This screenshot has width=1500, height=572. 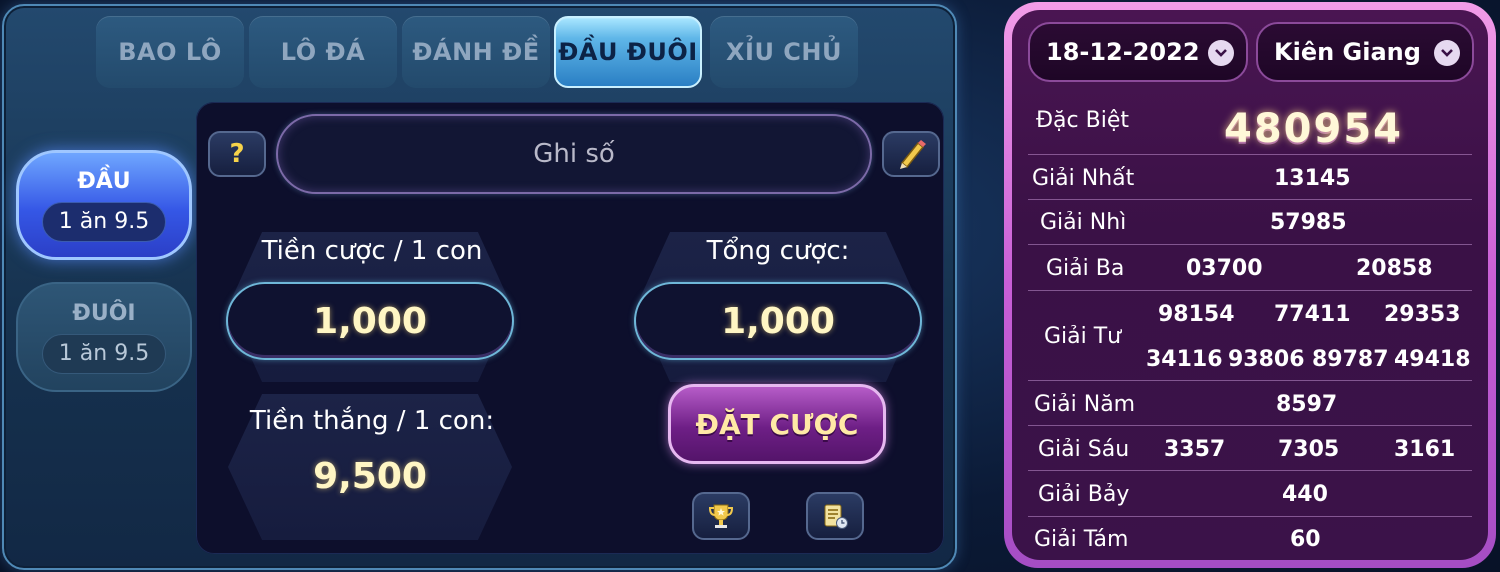 What do you see at coordinates (784, 52) in the screenshot?
I see `tab-xiu-chu: XỈU CHỦ` at bounding box center [784, 52].